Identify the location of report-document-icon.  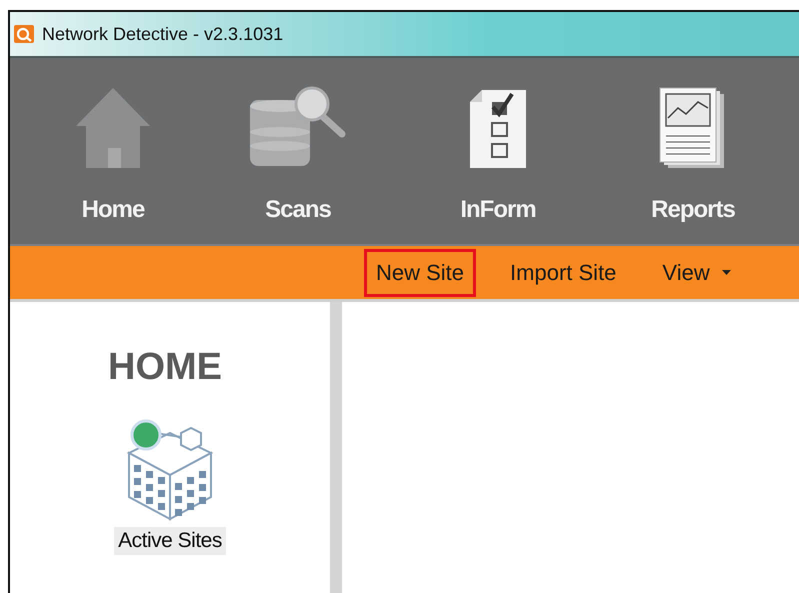
(692, 128).